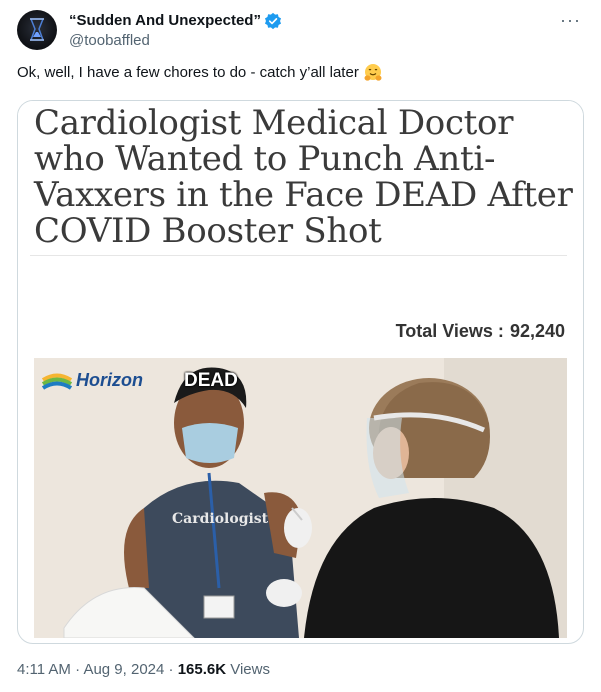 This screenshot has height=692, width=601. I want to click on shirt-text: Cardiologist, so click(220, 519).